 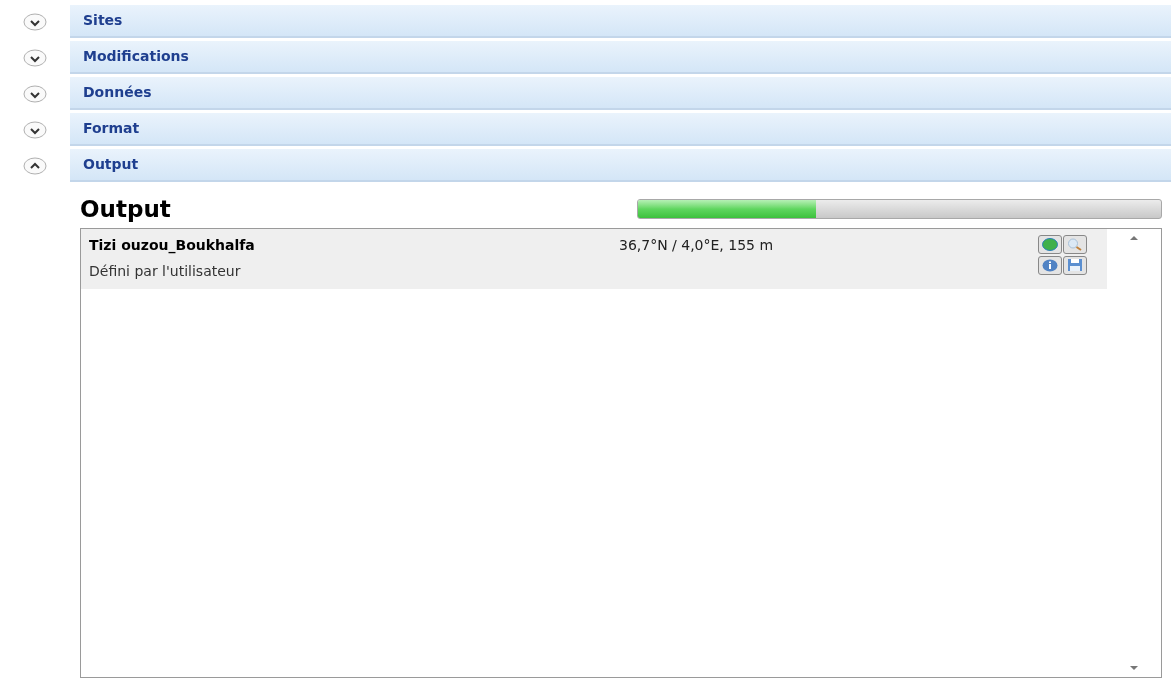 I want to click on info-button, so click(x=1050, y=265).